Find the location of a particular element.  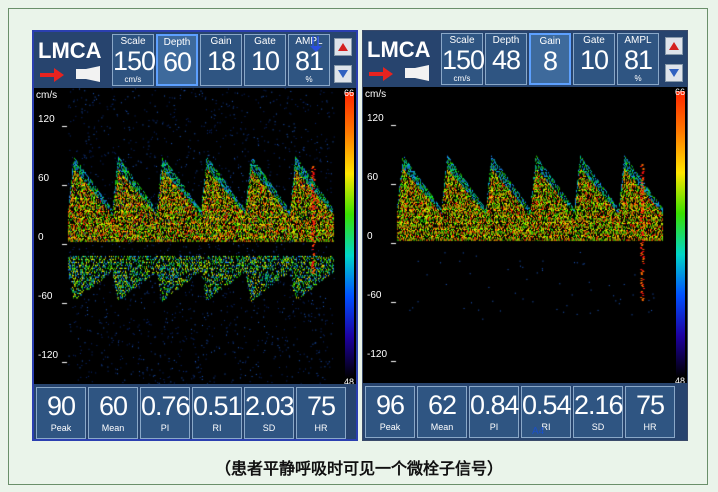

param-gain: Gain 18 is located at coordinates (221, 60).